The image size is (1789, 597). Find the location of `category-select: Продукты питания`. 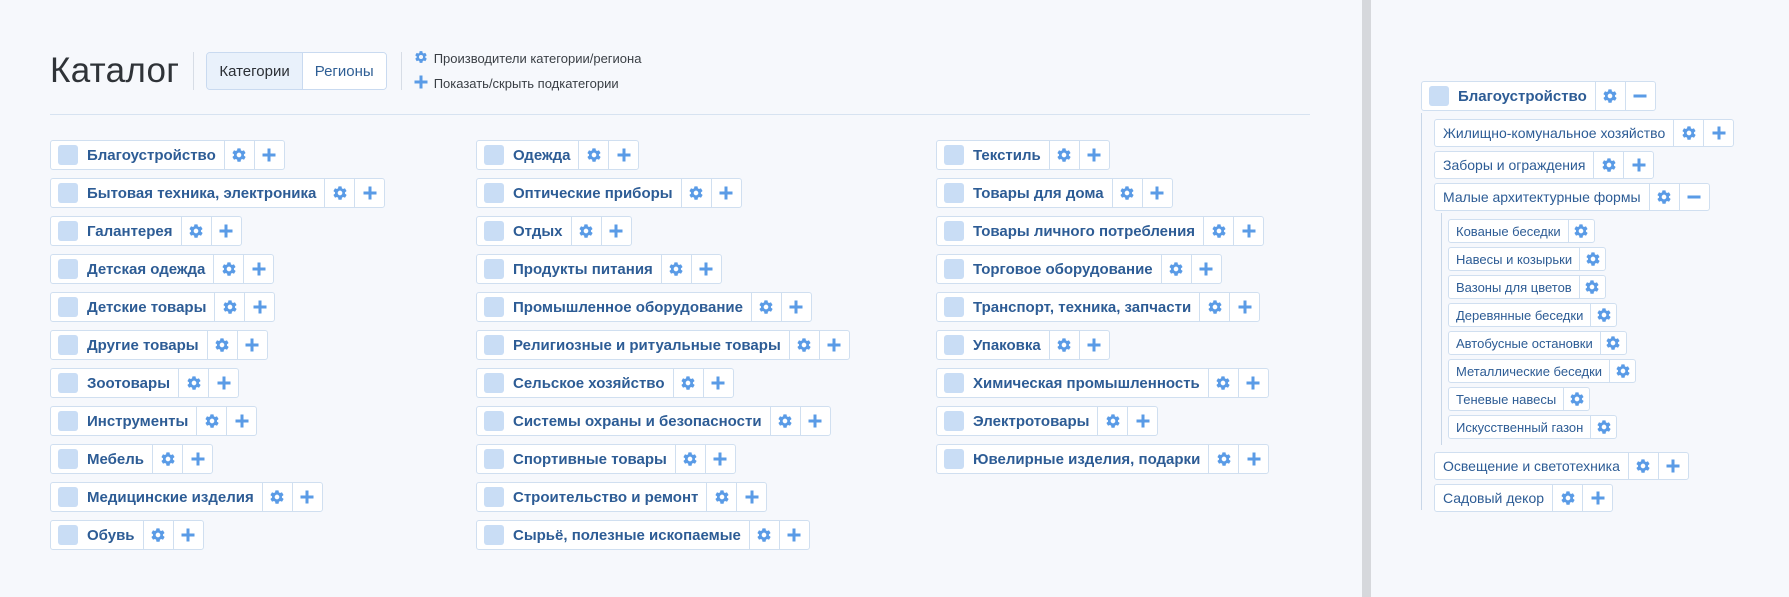

category-select: Продукты питания is located at coordinates (569, 269).